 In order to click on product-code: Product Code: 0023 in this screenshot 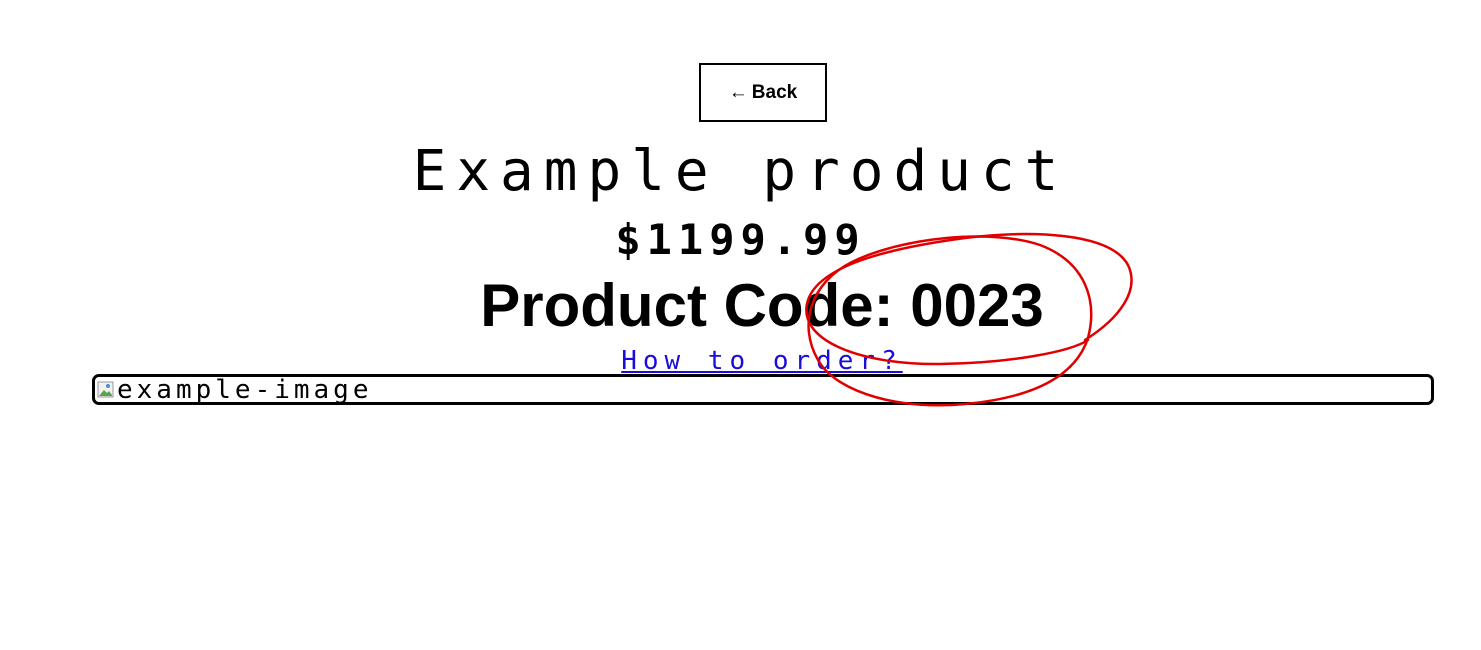, I will do `click(762, 305)`.